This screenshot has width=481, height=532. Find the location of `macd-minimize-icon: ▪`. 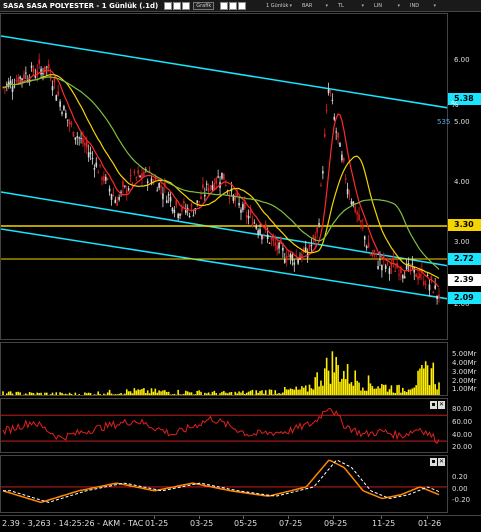

macd-minimize-icon: ▪ is located at coordinates (433, 462).